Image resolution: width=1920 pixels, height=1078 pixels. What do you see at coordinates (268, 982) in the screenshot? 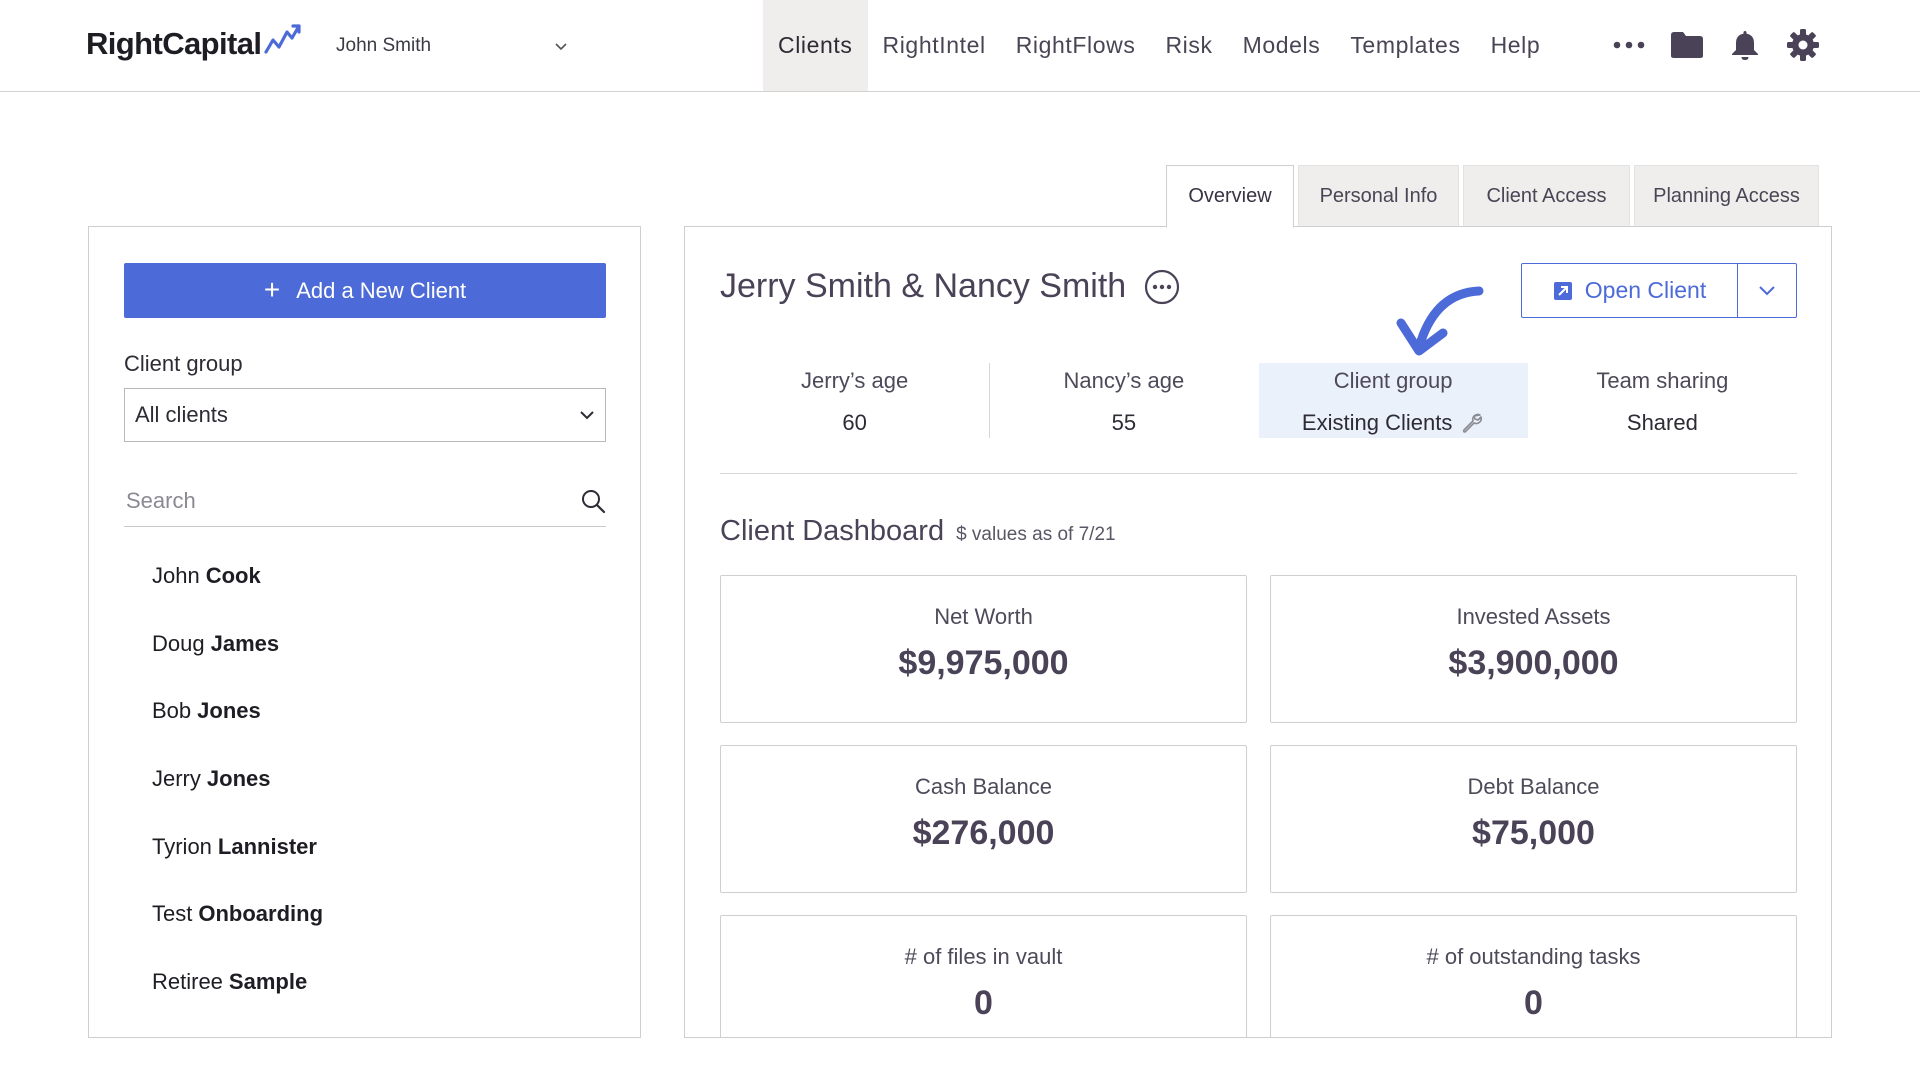
I see `client-last-name: Sample` at bounding box center [268, 982].